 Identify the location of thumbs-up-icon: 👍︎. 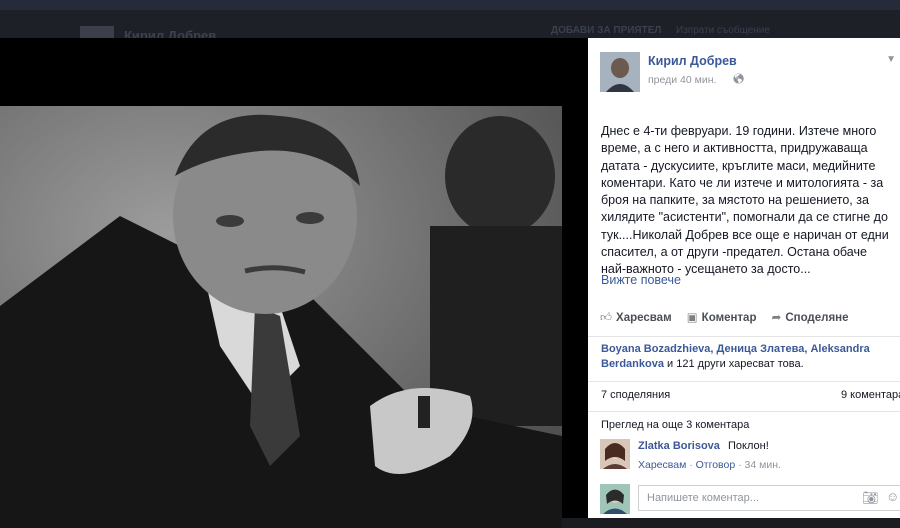
(606, 318).